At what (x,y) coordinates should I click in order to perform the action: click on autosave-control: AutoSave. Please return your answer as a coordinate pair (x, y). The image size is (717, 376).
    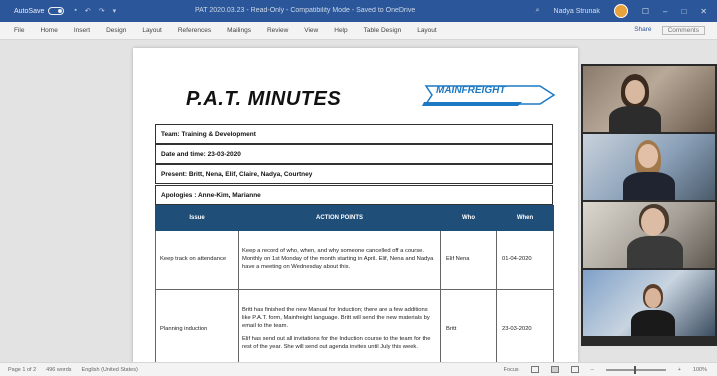
    Looking at the image, I should click on (39, 11).